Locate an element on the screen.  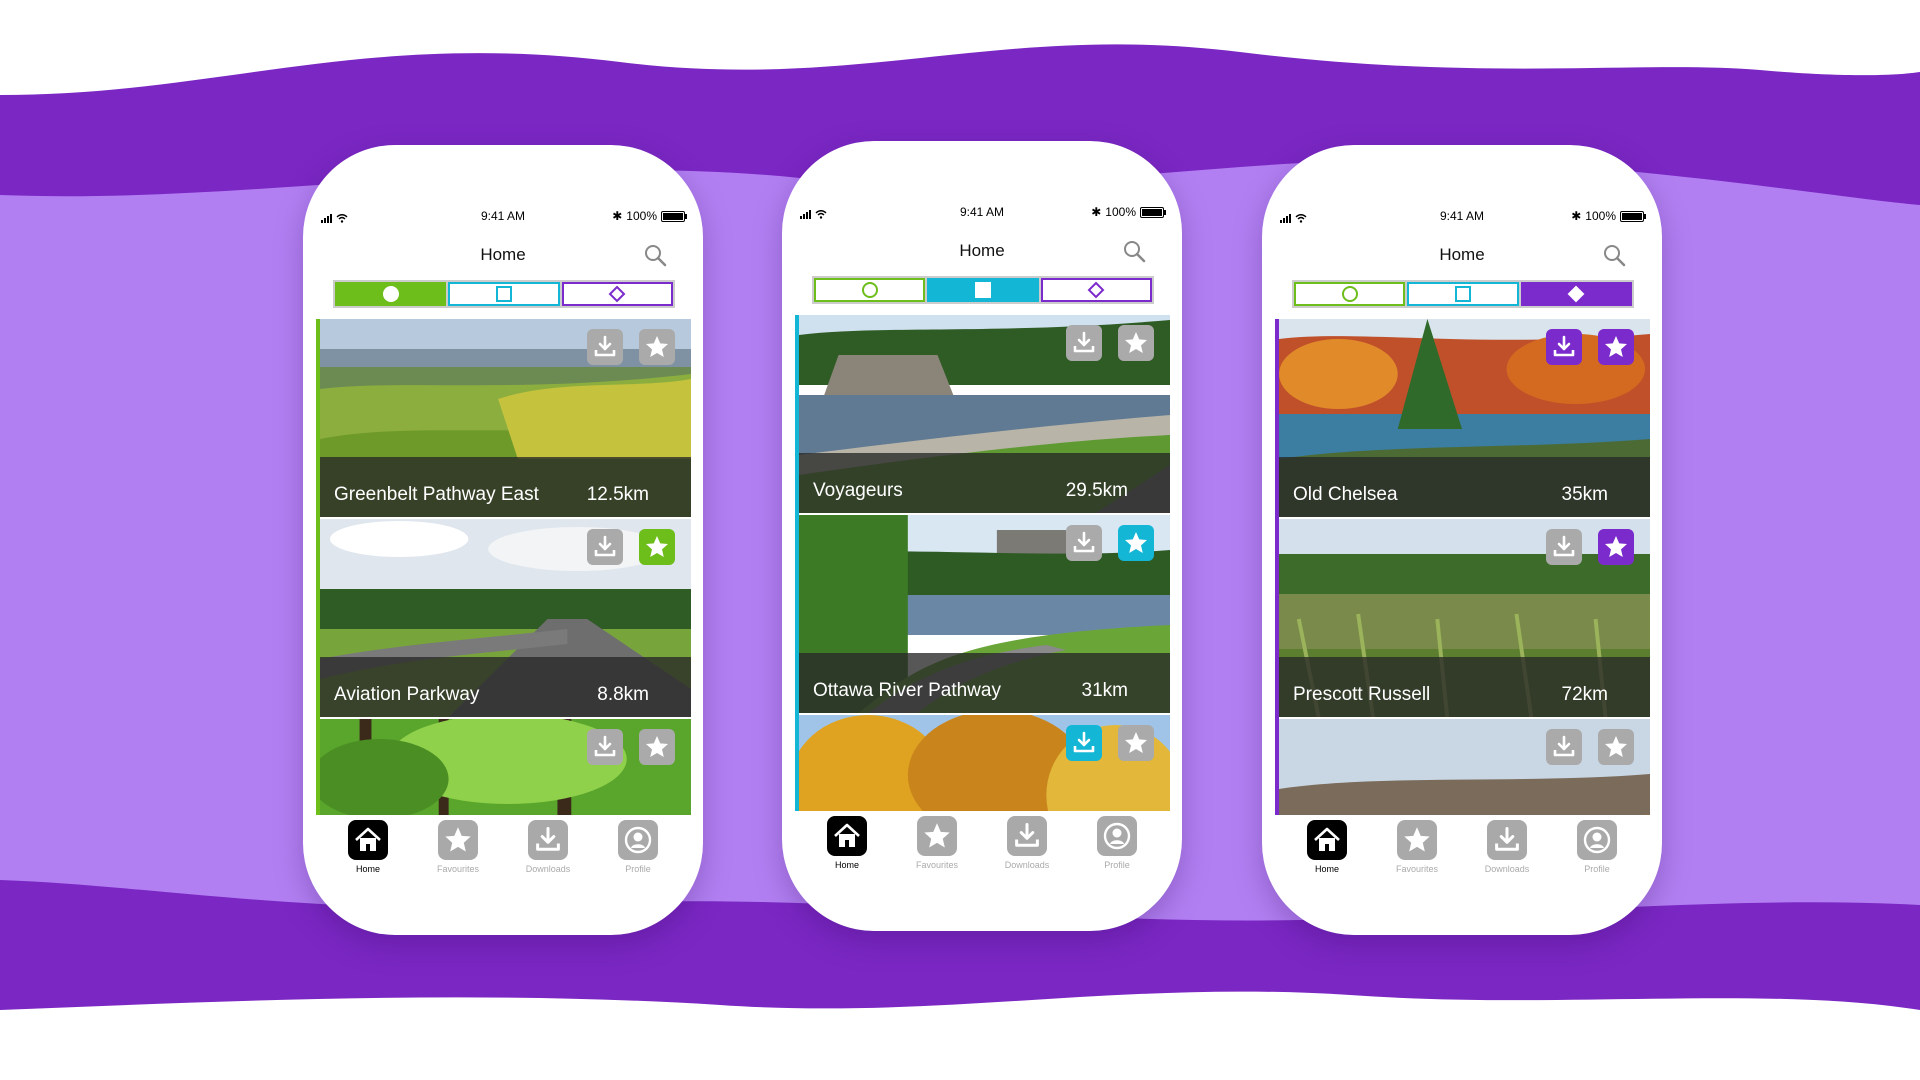
trail-card: Ottawa River Pathway 31km is located at coordinates (984, 614).